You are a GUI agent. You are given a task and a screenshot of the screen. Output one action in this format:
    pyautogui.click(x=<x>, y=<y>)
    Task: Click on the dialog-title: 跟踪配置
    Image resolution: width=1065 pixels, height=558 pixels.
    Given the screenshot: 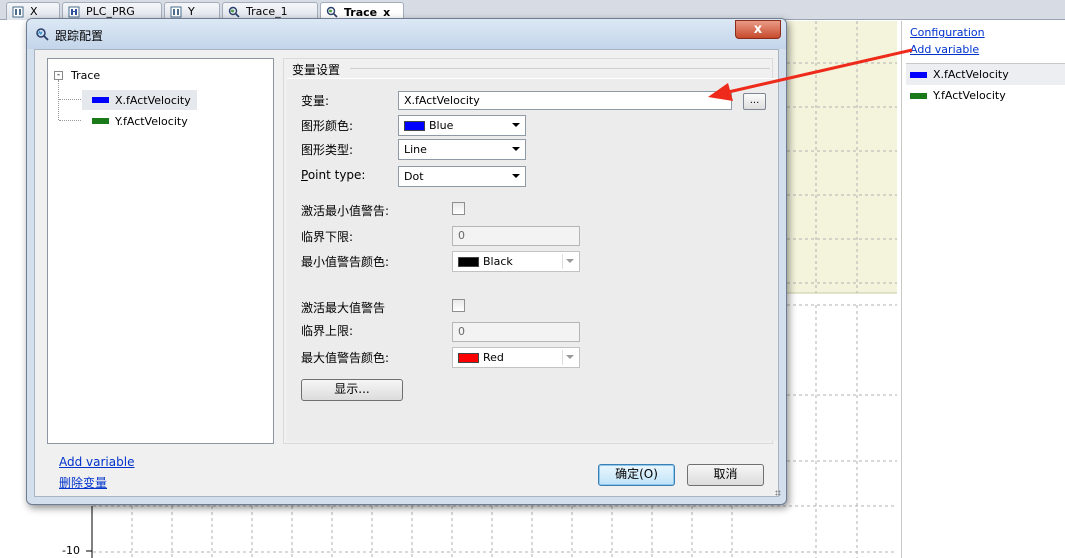 What is the action you would take?
    pyautogui.click(x=79, y=36)
    